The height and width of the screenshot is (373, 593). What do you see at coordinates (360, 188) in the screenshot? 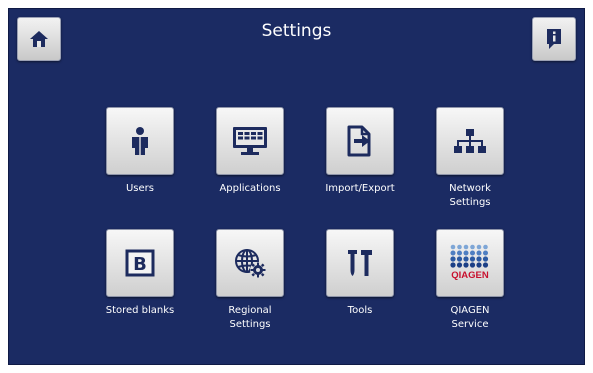
I see `import-export-label: Import/Export` at bounding box center [360, 188].